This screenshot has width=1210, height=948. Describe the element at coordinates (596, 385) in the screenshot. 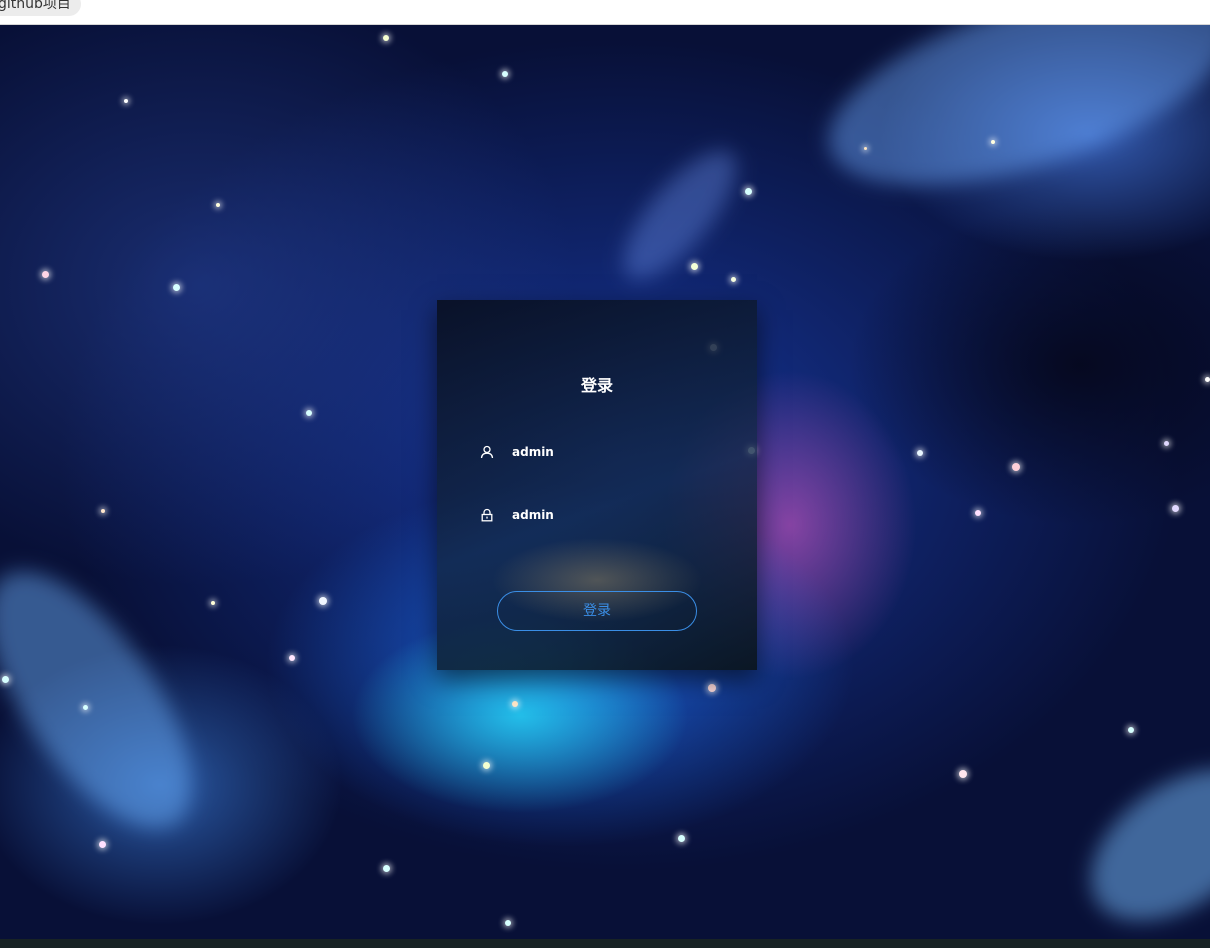

I see `login-title: 登录` at that location.